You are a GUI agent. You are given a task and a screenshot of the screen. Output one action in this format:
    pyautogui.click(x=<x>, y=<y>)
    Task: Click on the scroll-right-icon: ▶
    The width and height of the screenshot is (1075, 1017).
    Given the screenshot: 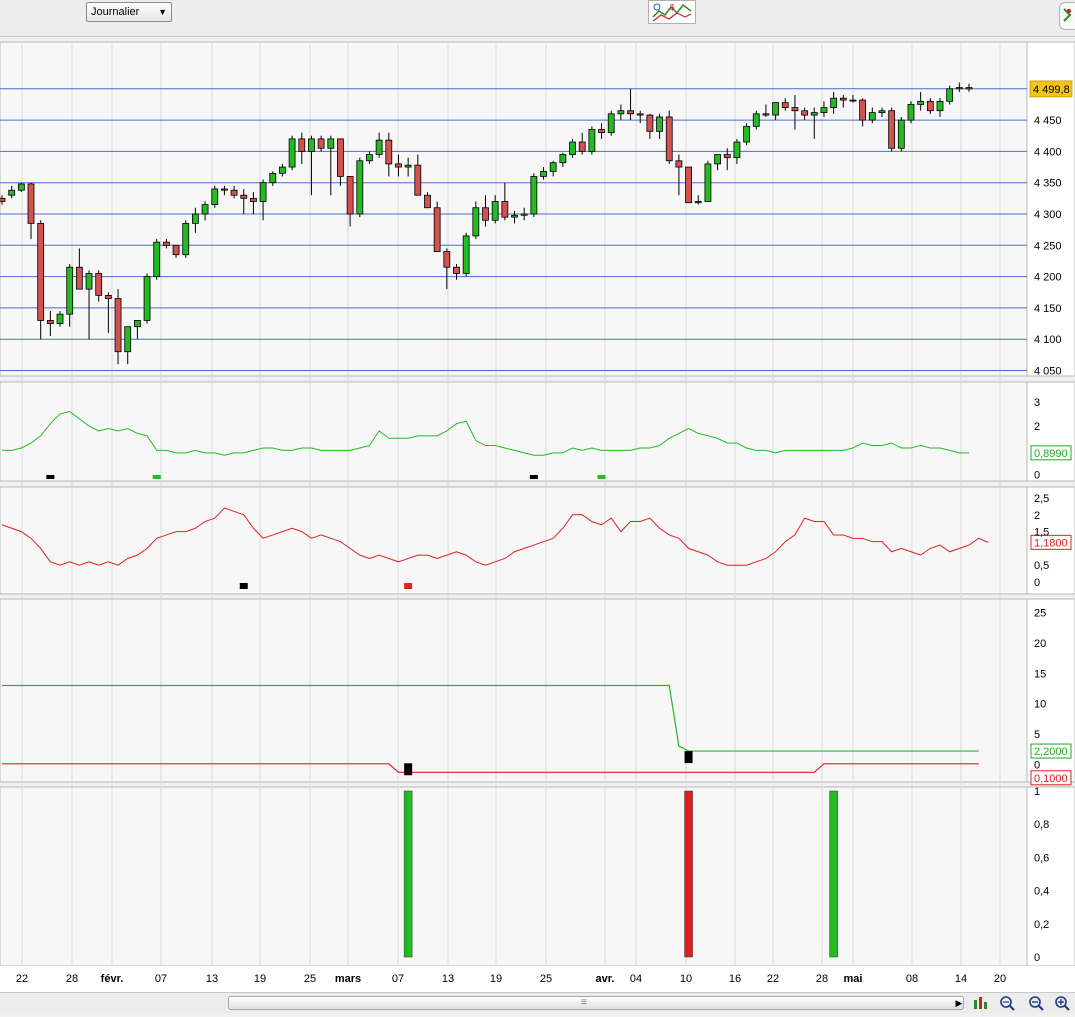 What is the action you would take?
    pyautogui.click(x=959, y=1003)
    